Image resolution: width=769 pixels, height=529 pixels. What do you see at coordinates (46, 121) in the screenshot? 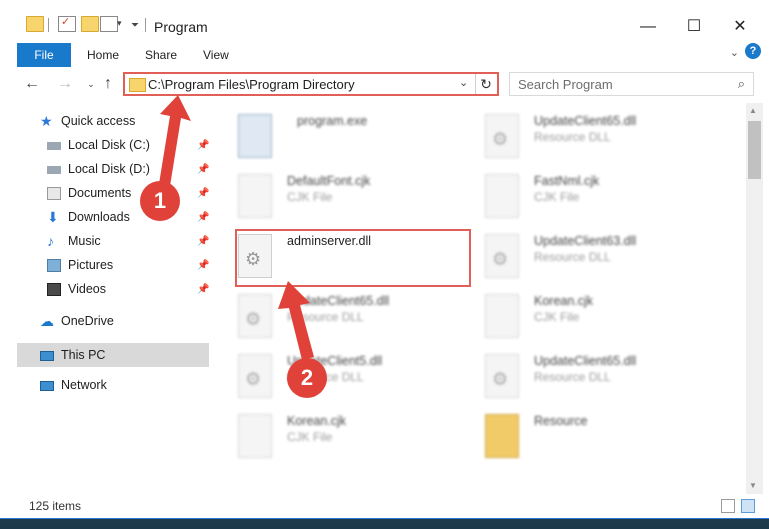
I see `star-icon: ★` at bounding box center [46, 121].